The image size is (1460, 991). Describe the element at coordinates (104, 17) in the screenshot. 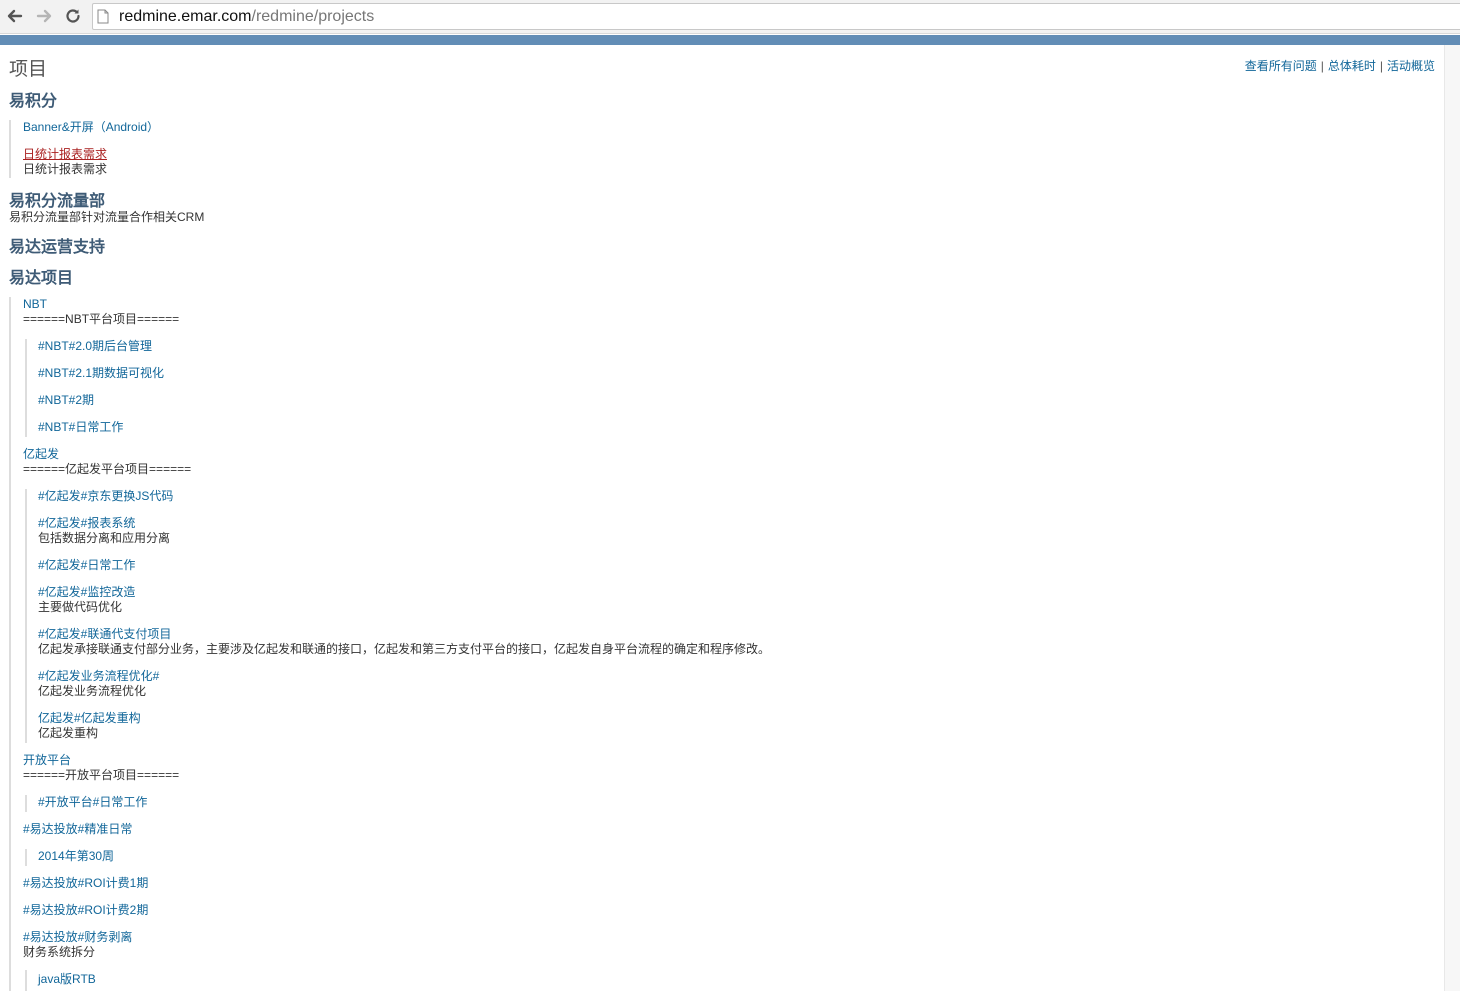

I see `page-icon` at that location.